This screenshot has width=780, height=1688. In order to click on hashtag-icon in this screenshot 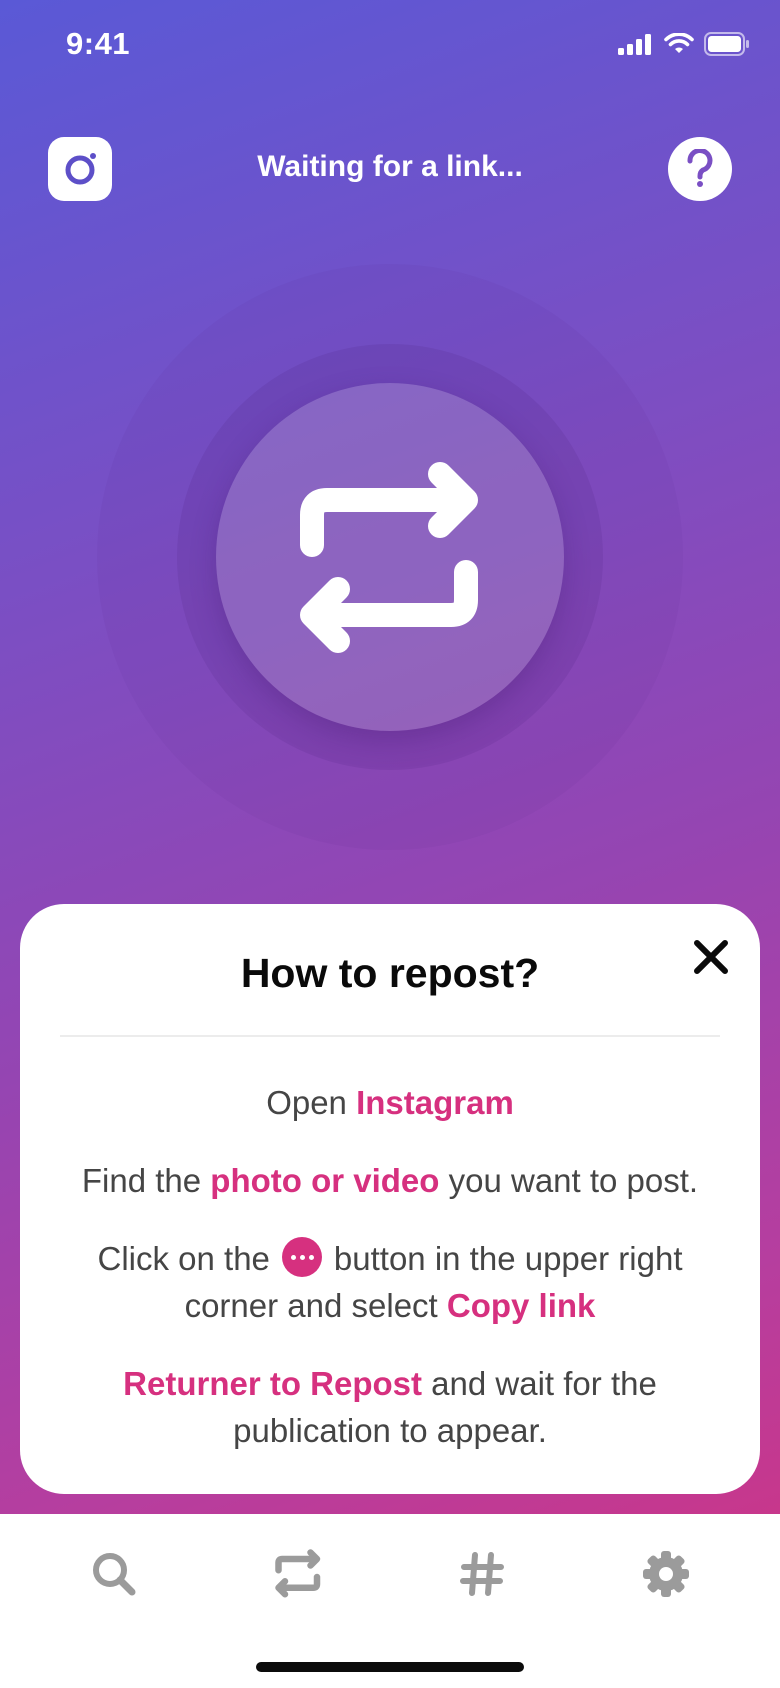, I will do `click(482, 1574)`.